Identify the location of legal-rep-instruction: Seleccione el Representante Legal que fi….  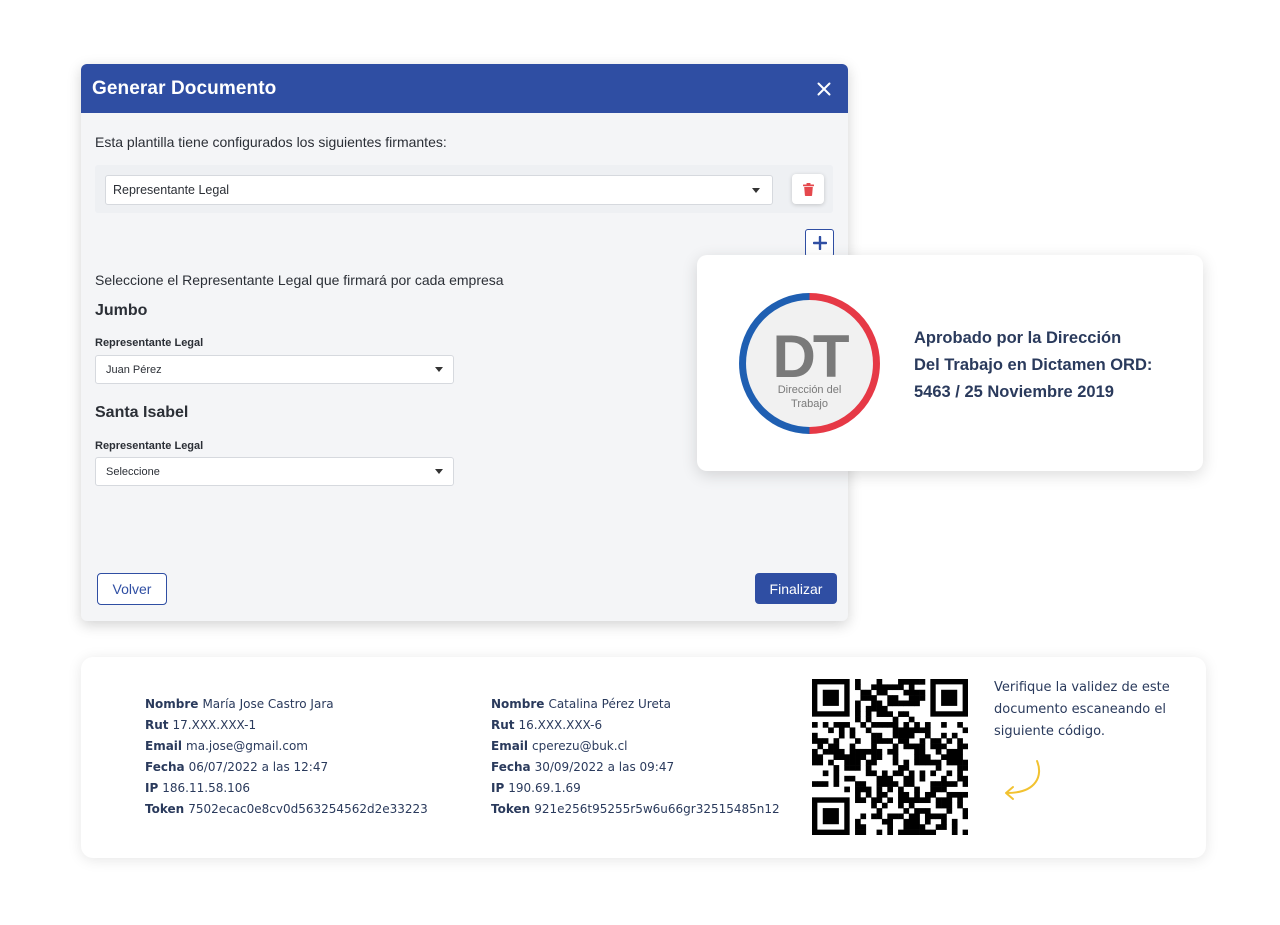
(299, 280).